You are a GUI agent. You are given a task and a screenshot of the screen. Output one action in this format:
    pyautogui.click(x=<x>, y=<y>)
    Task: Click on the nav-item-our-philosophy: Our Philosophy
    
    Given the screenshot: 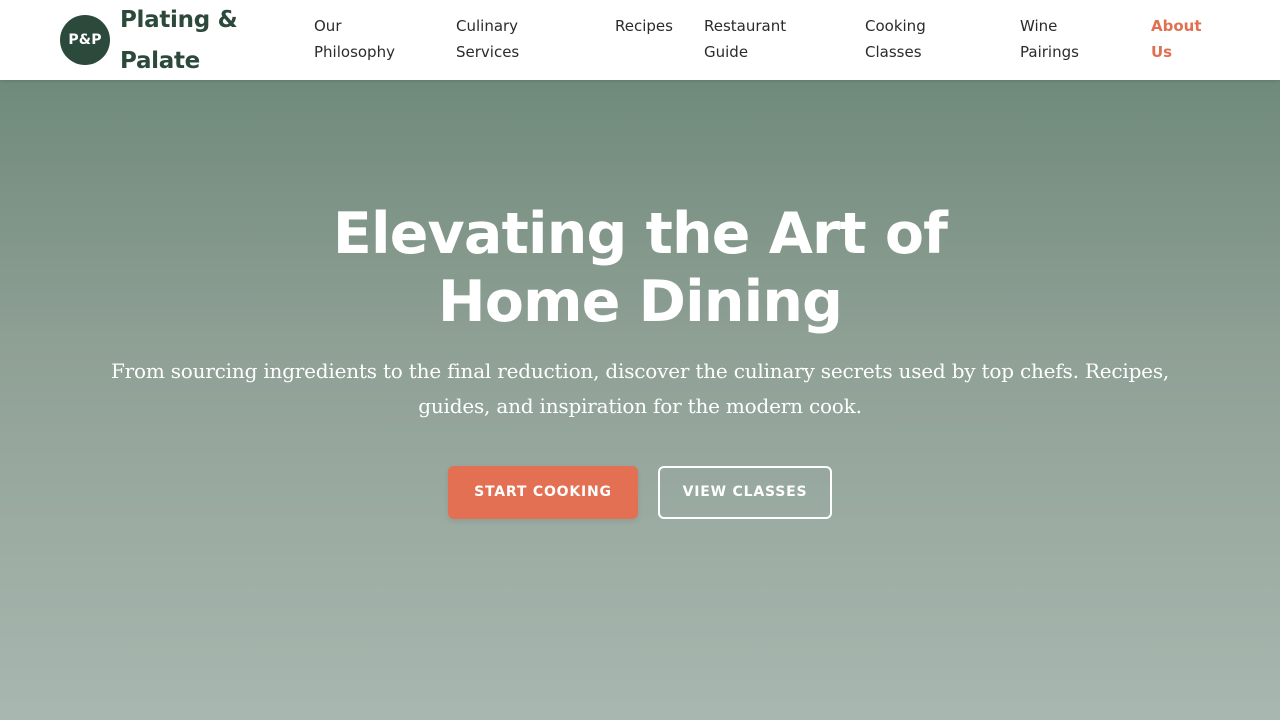 What is the action you would take?
    pyautogui.click(x=364, y=39)
    